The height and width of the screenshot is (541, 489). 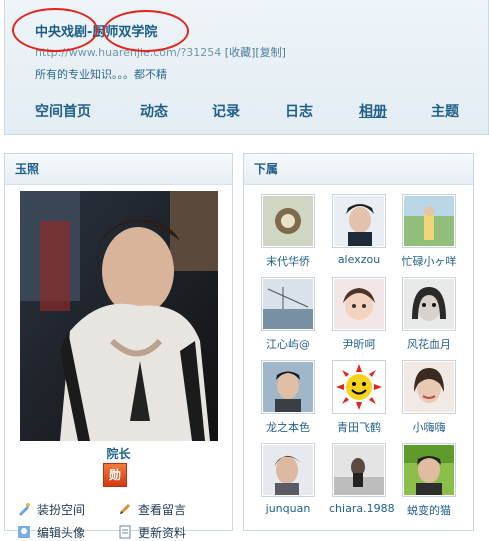 I want to click on friend-item: alexzou, so click(x=359, y=230).